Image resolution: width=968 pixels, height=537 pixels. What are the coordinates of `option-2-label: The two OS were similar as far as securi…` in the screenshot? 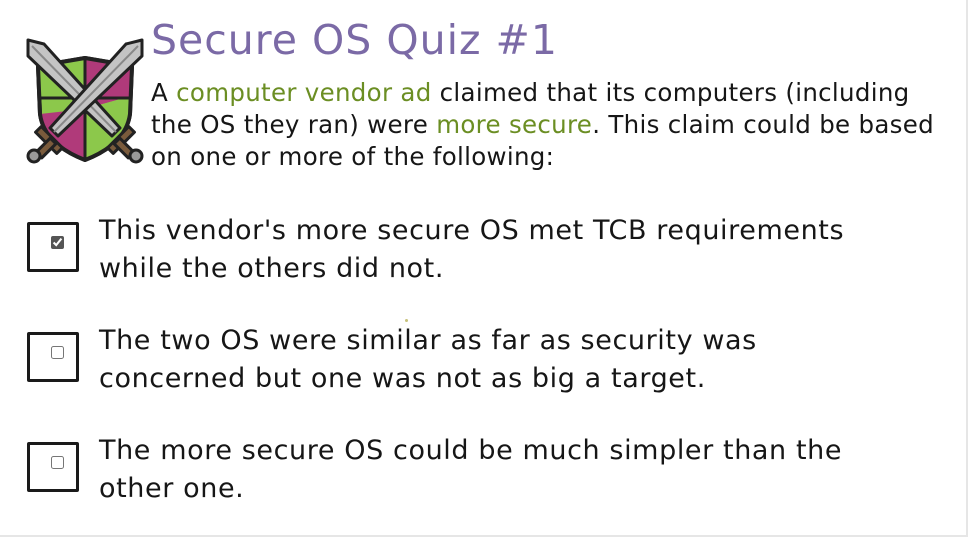 It's located at (428, 359).